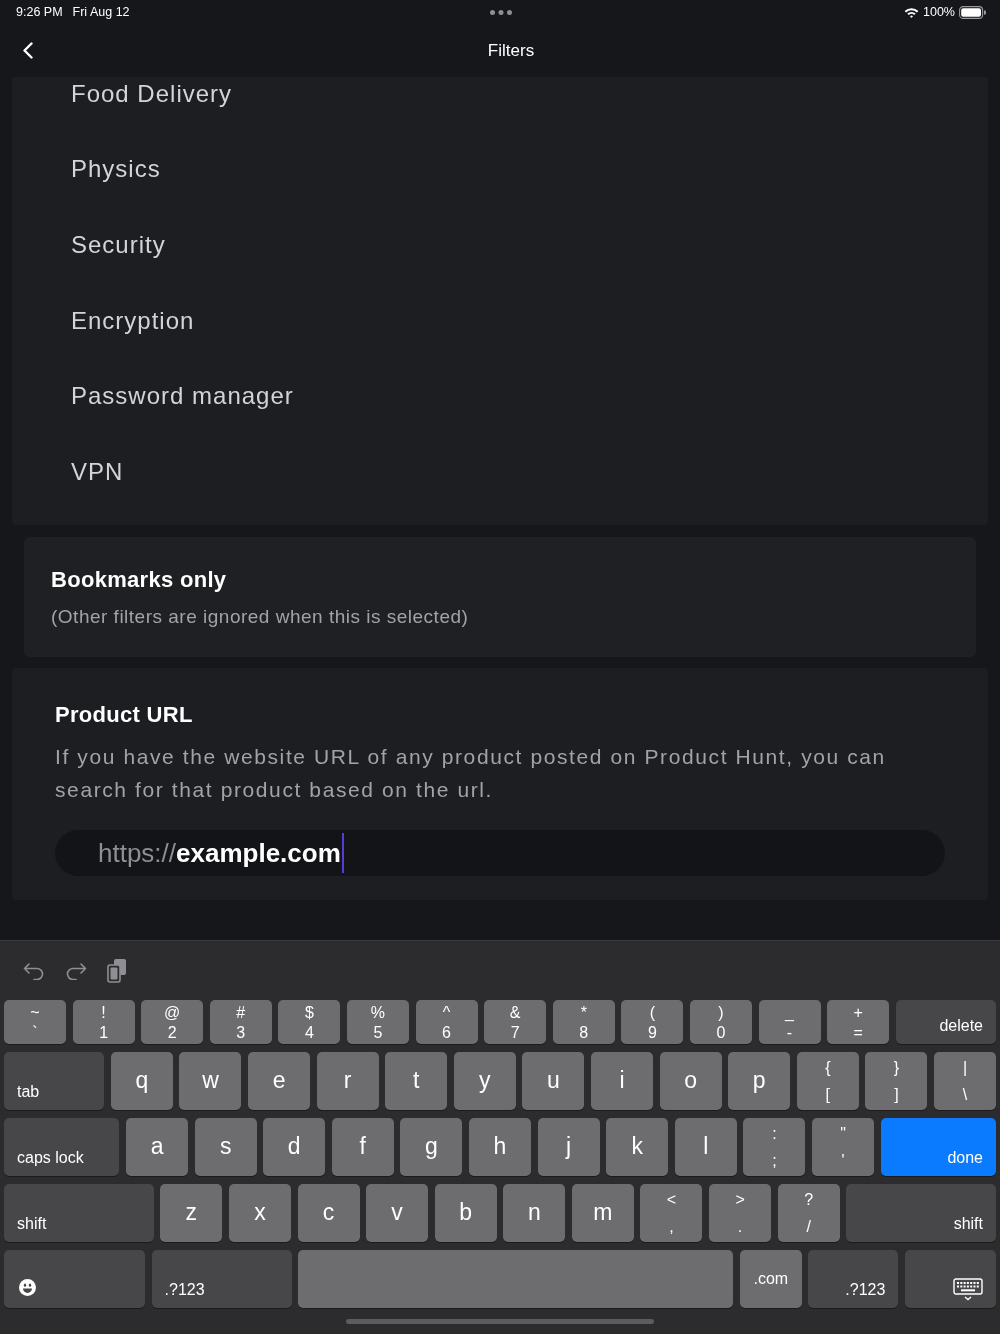  I want to click on keyboard-key: m, so click(602, 1212).